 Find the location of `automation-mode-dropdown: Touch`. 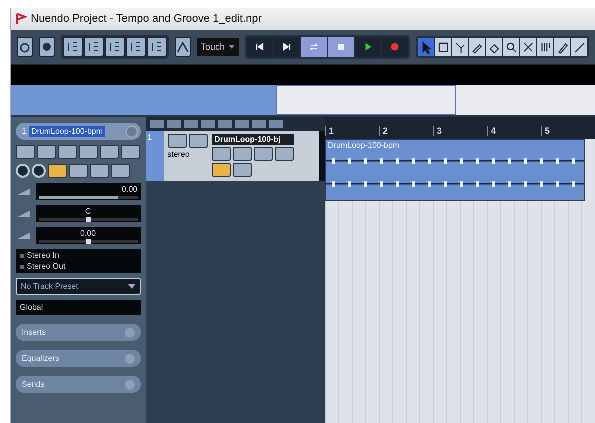

automation-mode-dropdown: Touch is located at coordinates (218, 47).